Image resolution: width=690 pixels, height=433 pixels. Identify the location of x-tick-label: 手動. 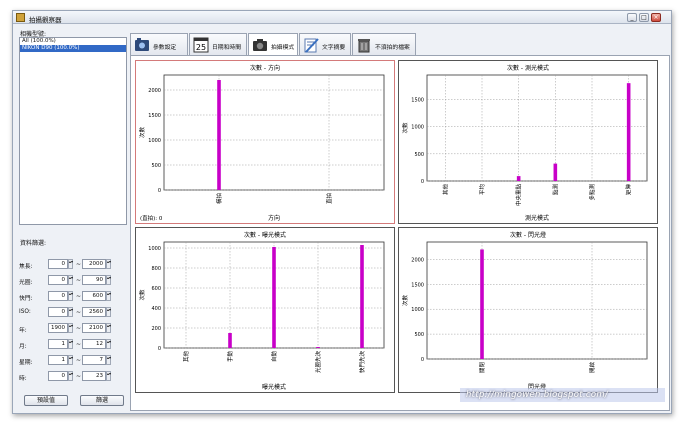
(230, 357).